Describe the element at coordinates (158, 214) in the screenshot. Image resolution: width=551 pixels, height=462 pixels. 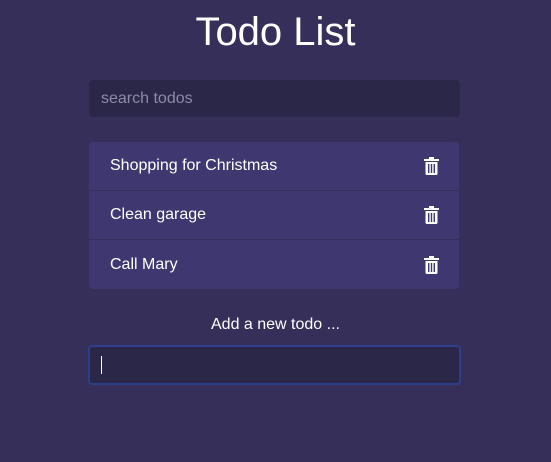
I see `todo-text: Clean garage` at that location.